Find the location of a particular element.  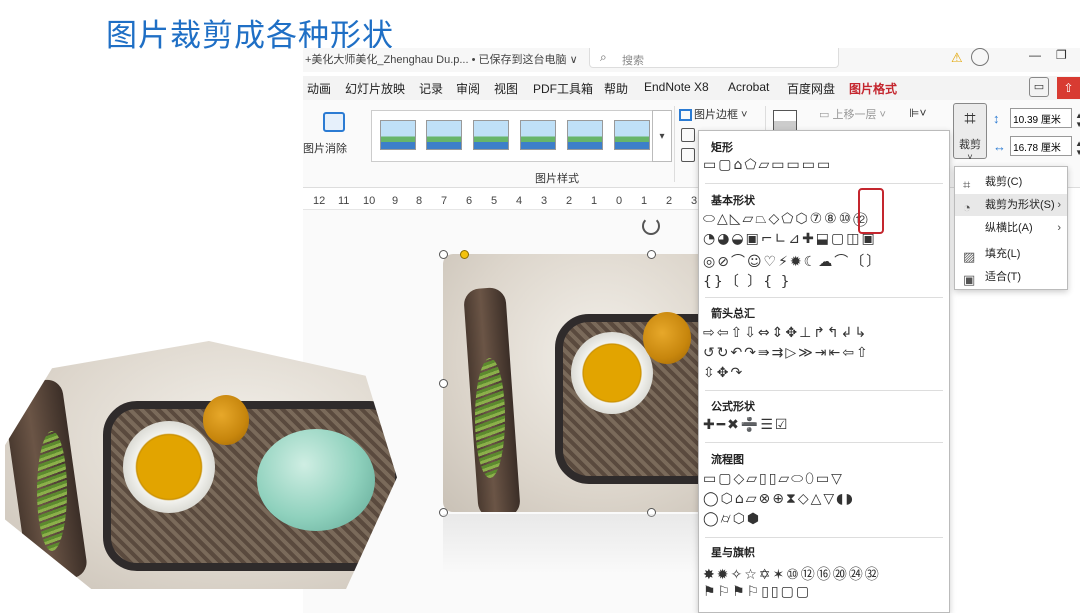

ruler-tick: 8 is located at coordinates (419, 201).